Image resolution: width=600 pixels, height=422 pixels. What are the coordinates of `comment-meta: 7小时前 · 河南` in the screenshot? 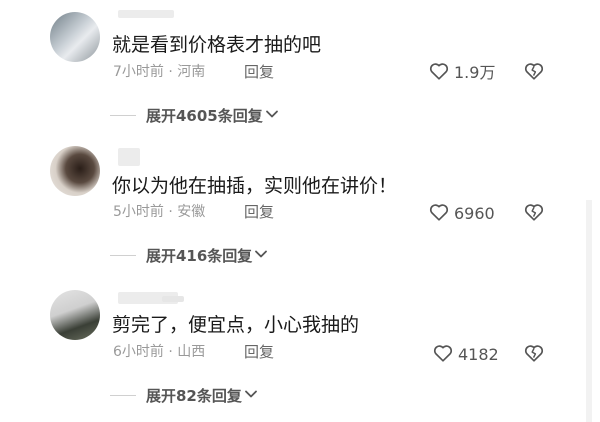 It's located at (159, 72).